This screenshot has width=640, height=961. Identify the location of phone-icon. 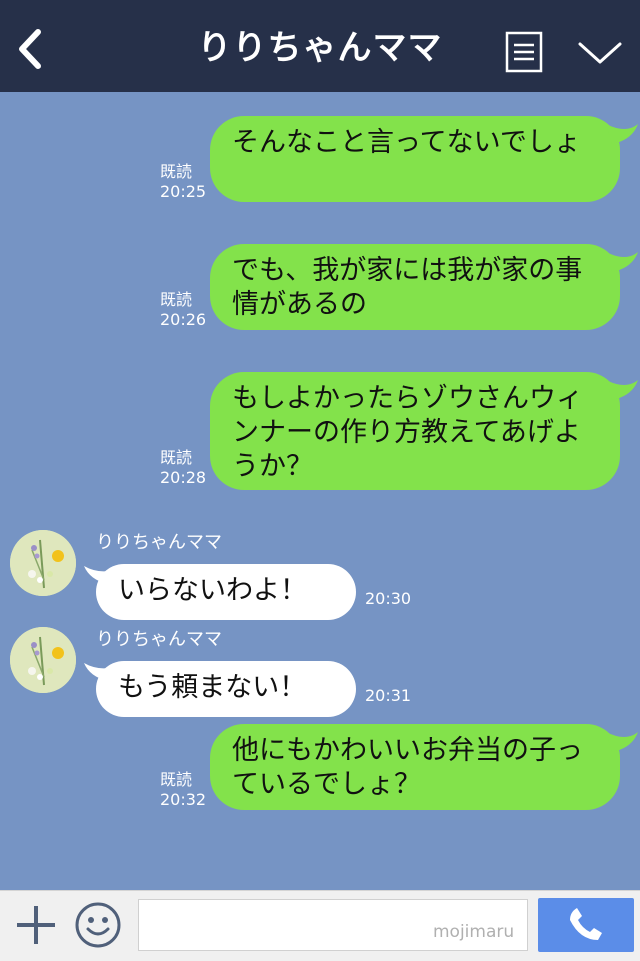
(586, 923).